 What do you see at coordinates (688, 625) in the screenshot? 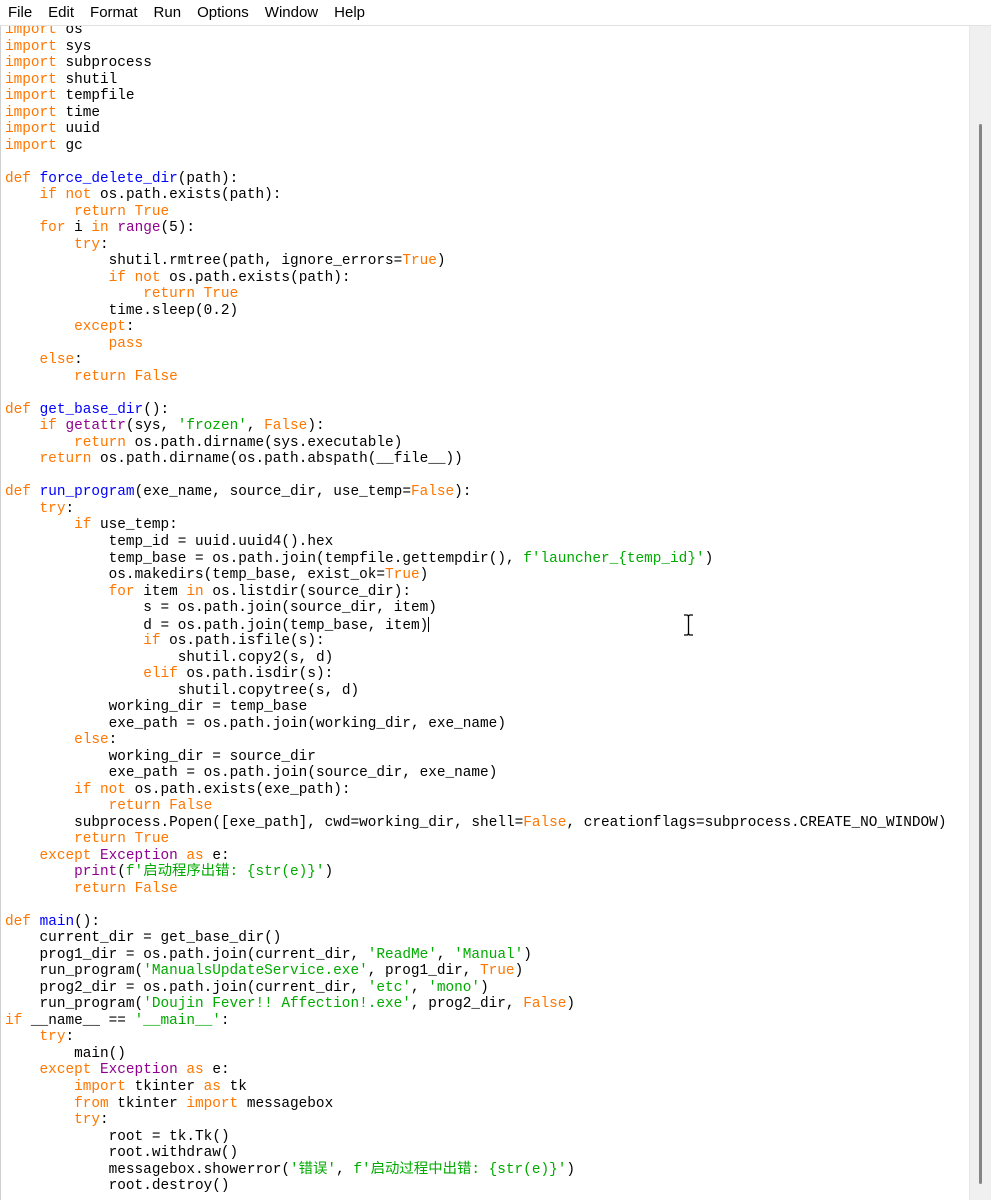
I see `ibeam-cursor-icon` at bounding box center [688, 625].